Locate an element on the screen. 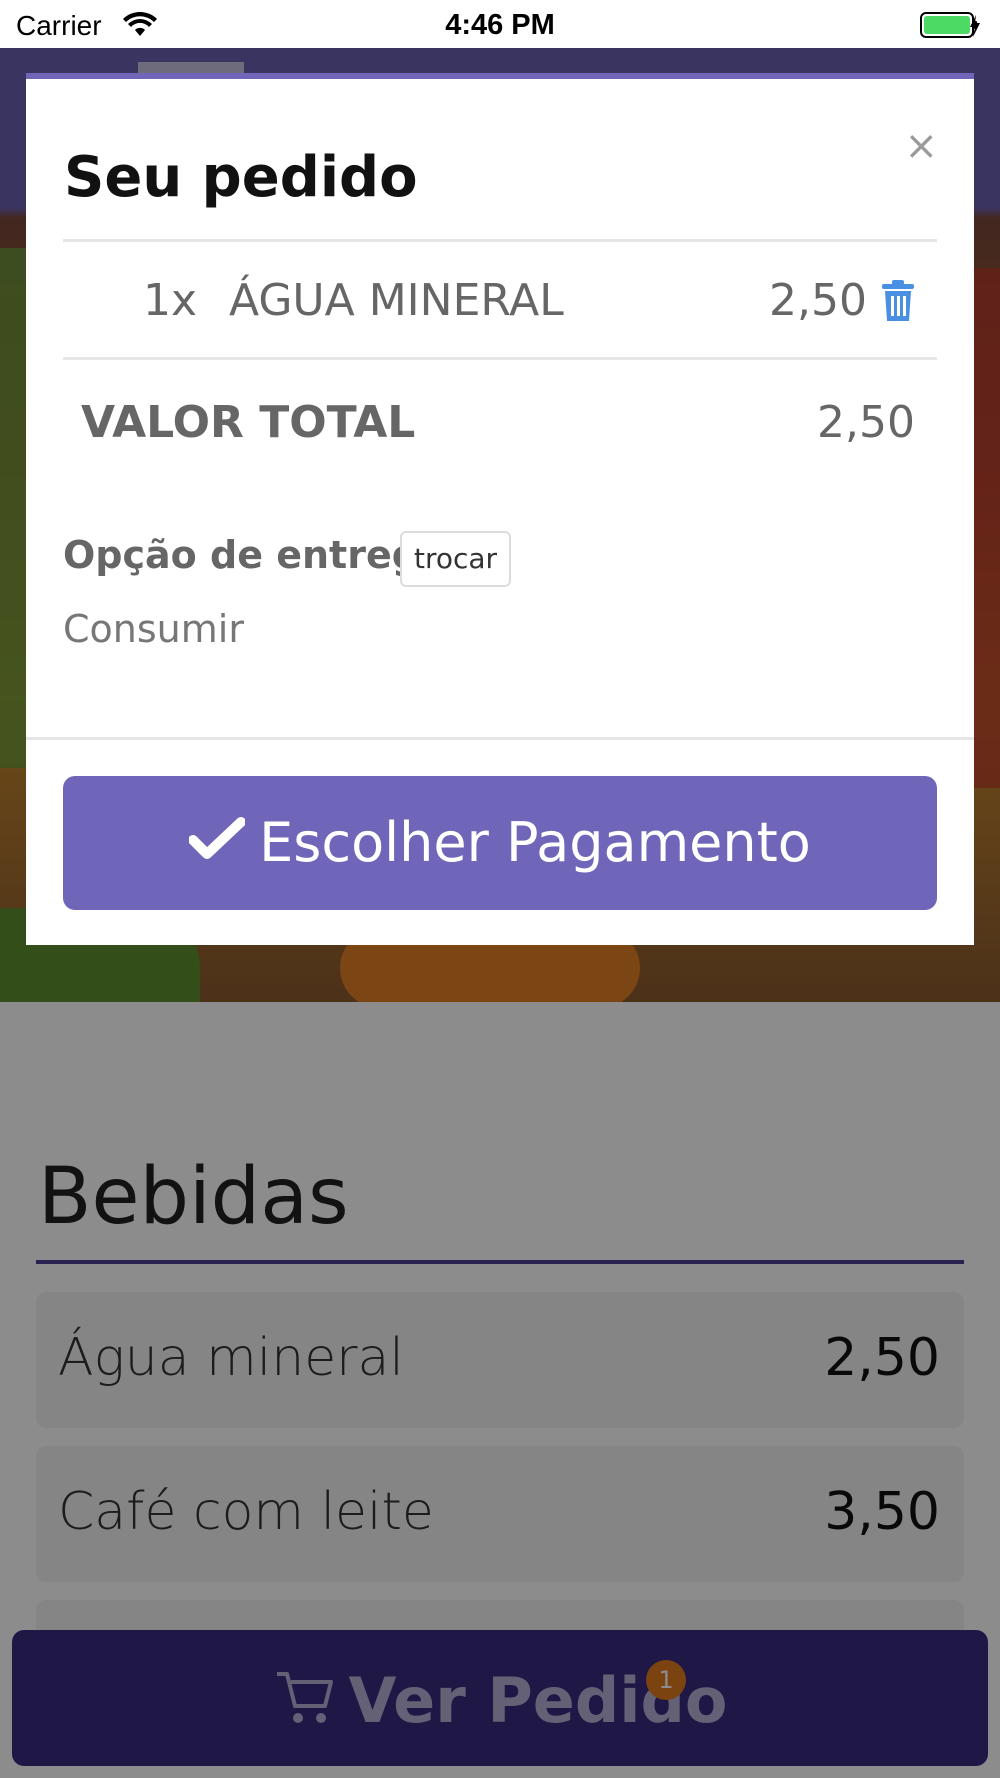 This screenshot has width=1000, height=1778. order-item-qty: 1x is located at coordinates (170, 300).